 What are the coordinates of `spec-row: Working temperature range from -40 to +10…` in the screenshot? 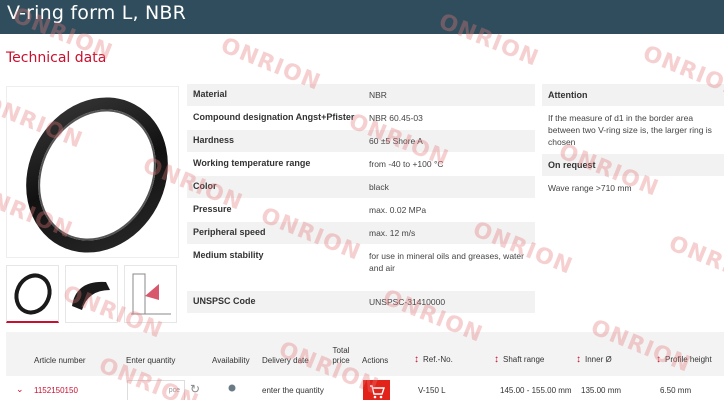 It's located at (361, 164).